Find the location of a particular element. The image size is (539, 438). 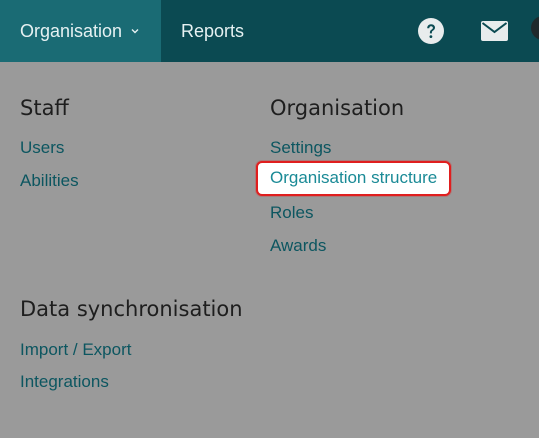

organisation-heading: Organisation is located at coordinates (337, 108).